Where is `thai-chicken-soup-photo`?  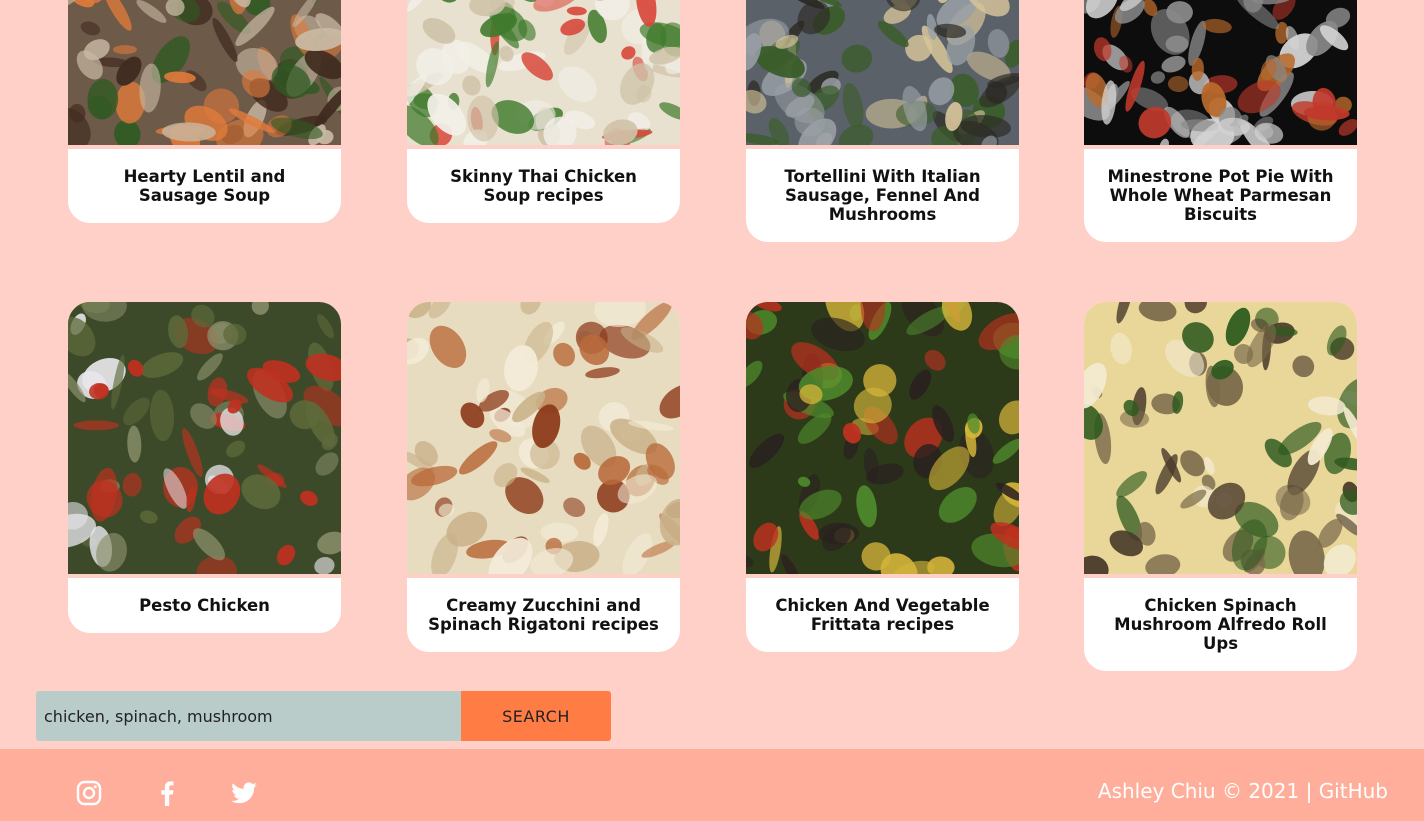
thai-chicken-soup-photo is located at coordinates (543, 72).